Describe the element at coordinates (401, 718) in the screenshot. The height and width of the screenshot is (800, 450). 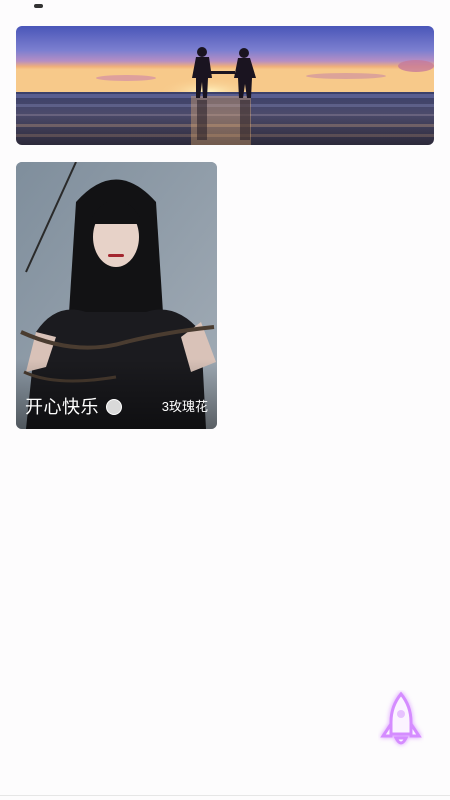
I see `rocket-icon` at that location.